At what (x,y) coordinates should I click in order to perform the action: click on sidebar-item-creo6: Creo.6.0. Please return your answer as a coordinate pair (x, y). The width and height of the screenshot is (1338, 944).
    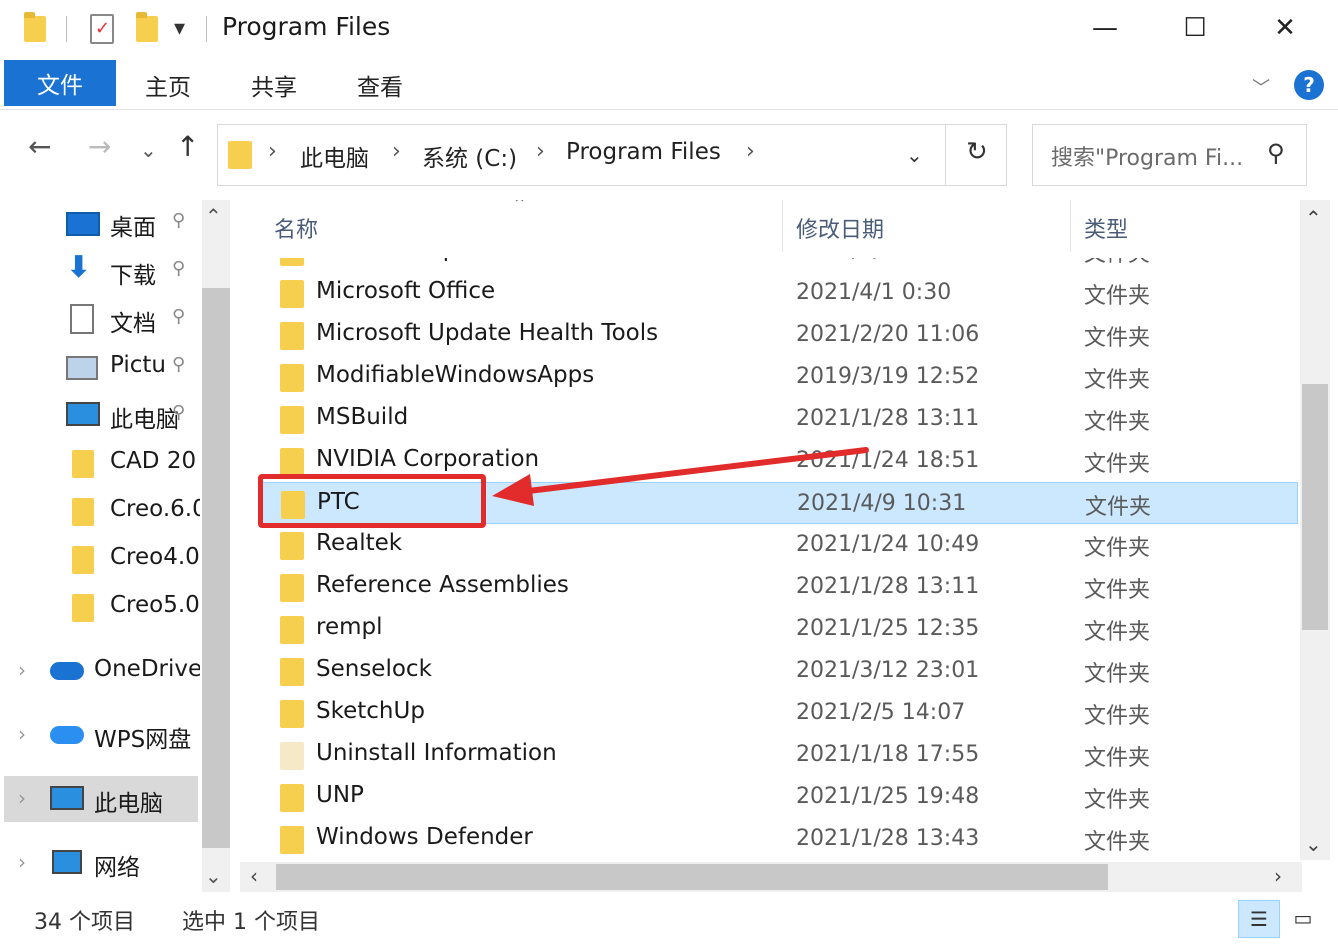
    Looking at the image, I should click on (100, 512).